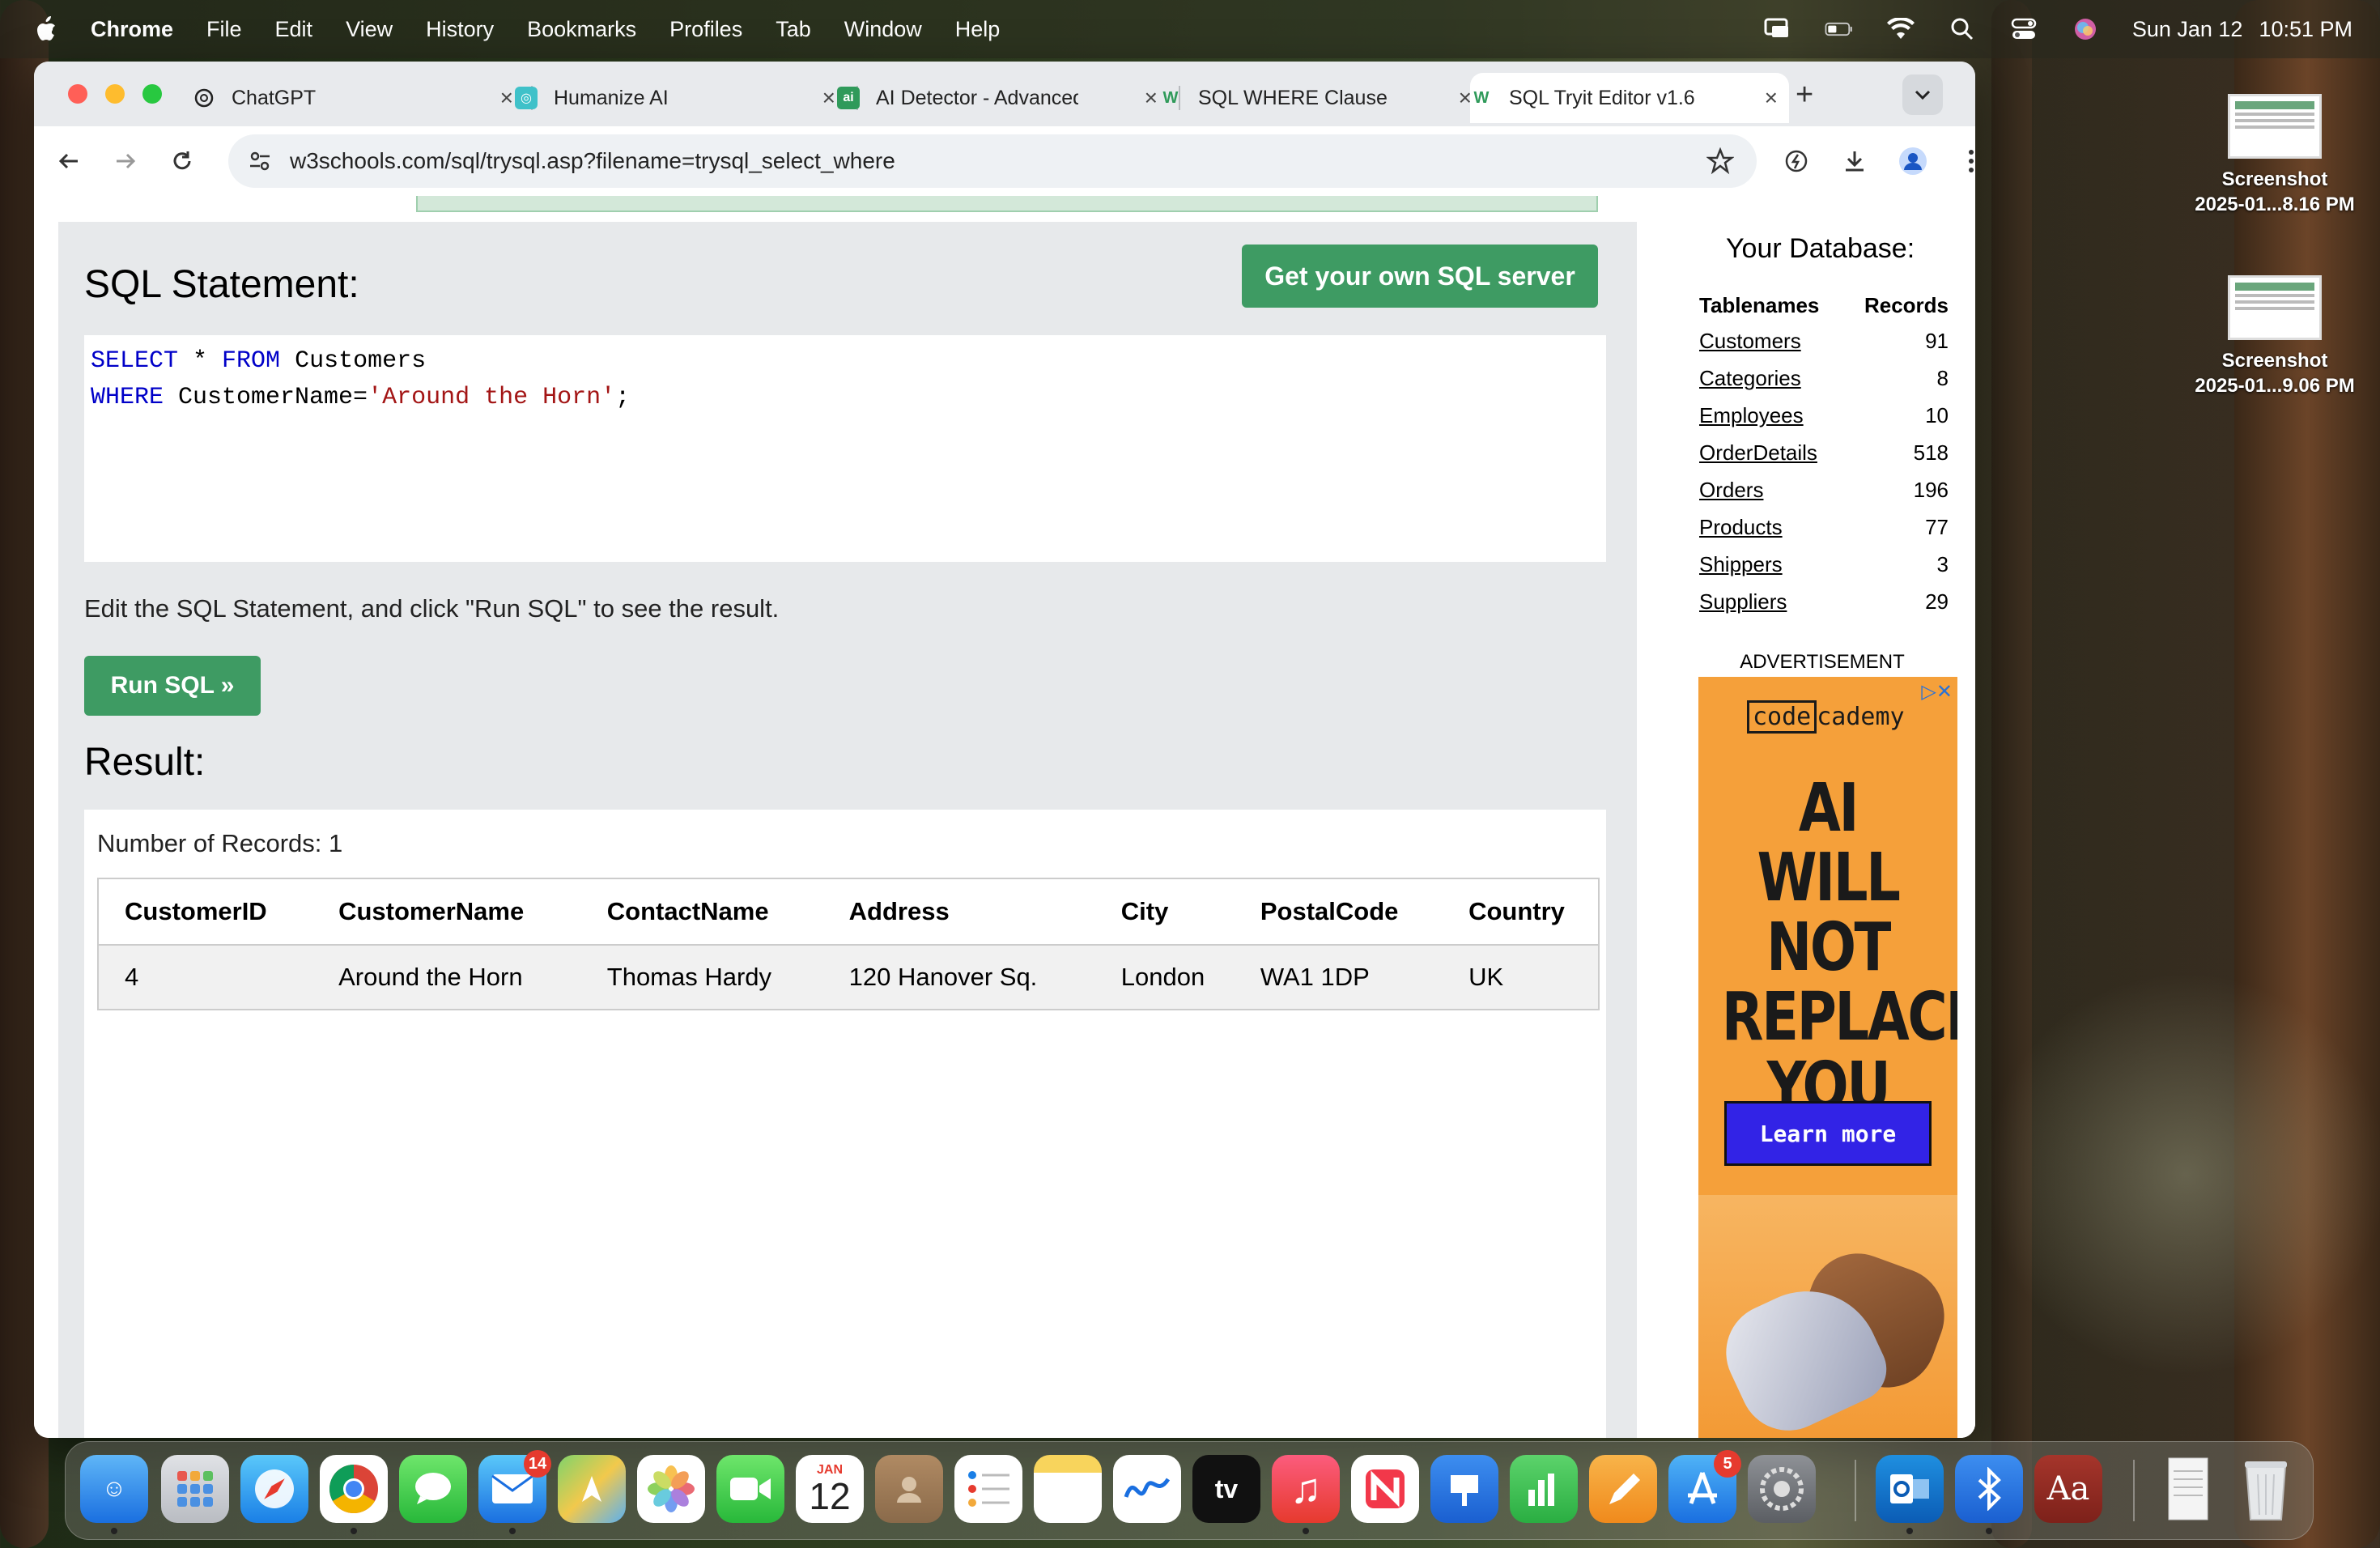 The image size is (2380, 1548). What do you see at coordinates (2275, 179) in the screenshot?
I see `file-name-line1: Screenshot` at bounding box center [2275, 179].